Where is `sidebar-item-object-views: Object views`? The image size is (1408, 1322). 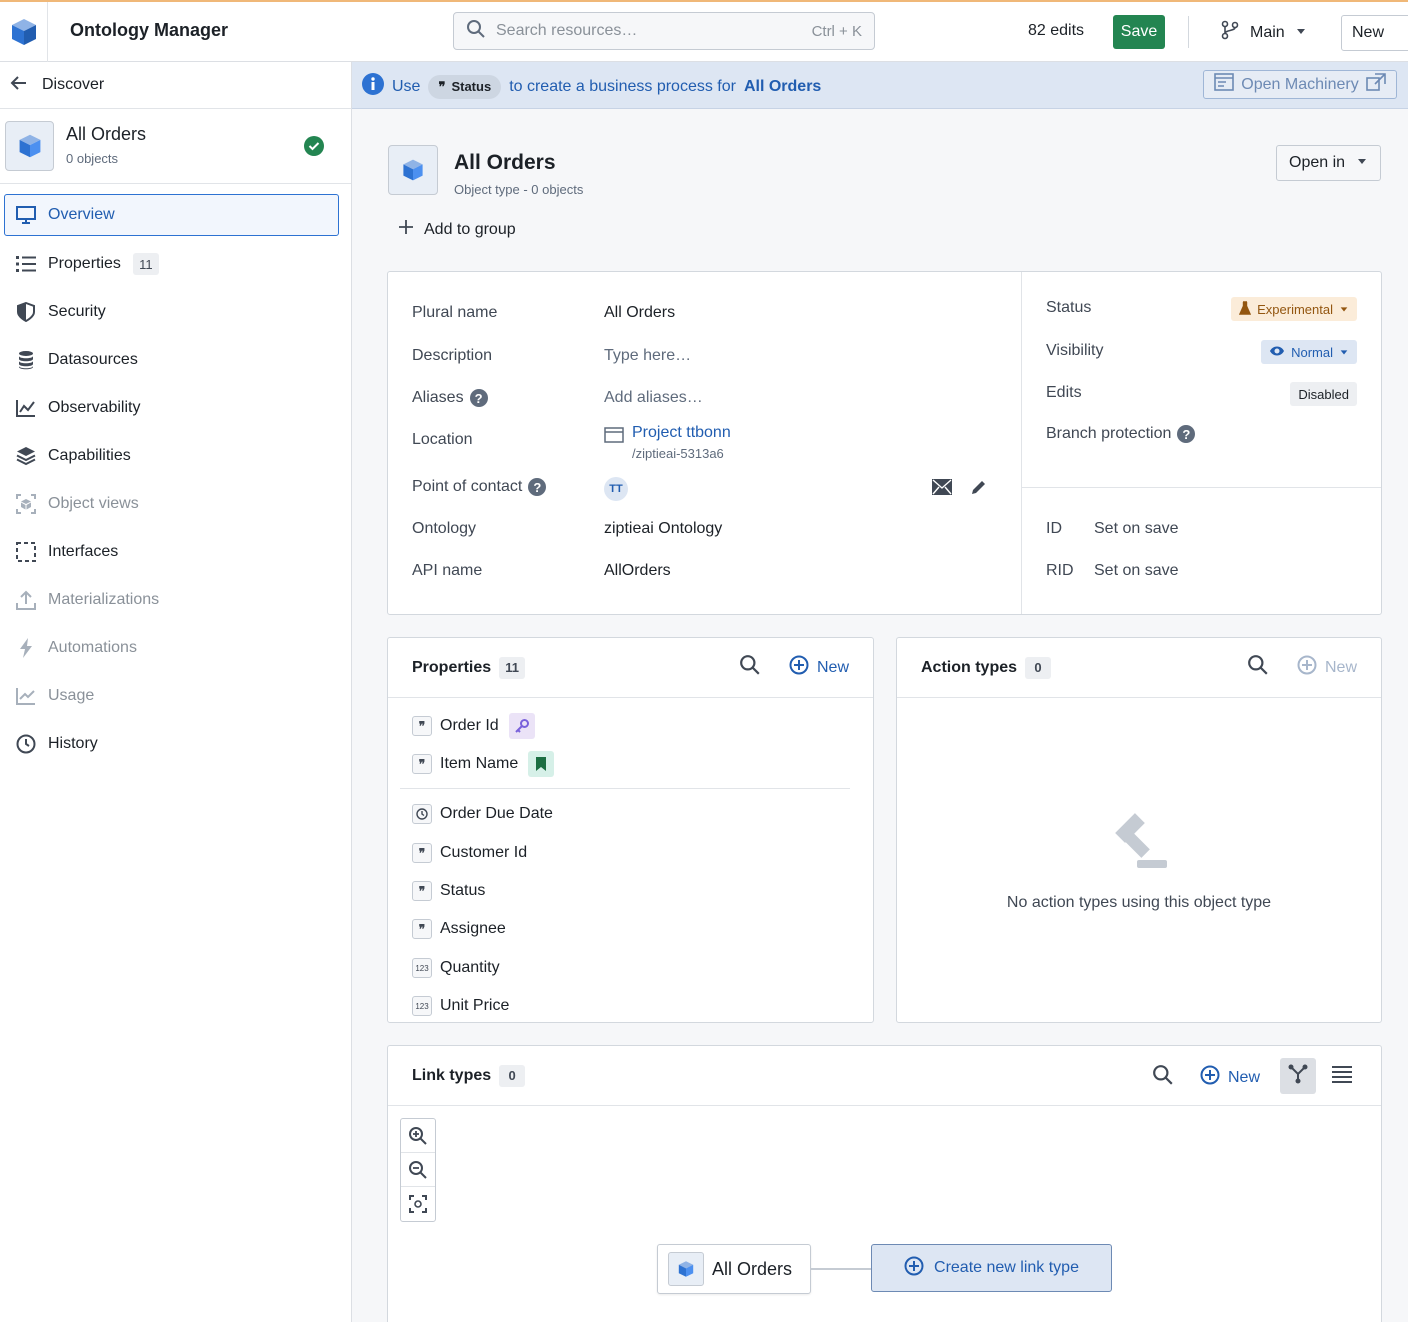 sidebar-item-object-views: Object views is located at coordinates (175, 504).